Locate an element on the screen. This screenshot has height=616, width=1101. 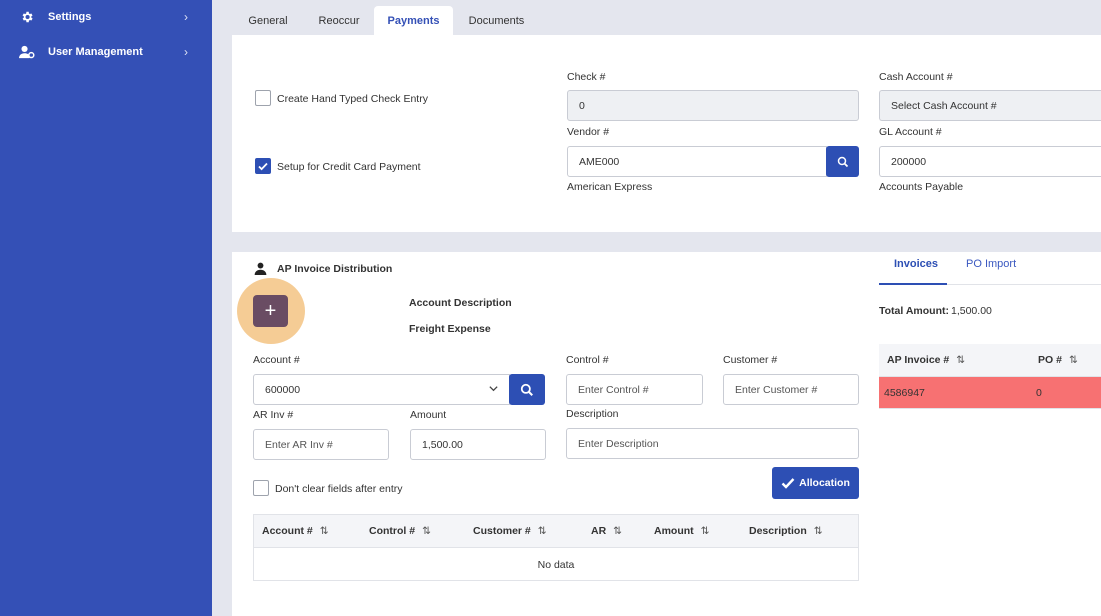
col-customer: Customer # ⇅ is located at coordinates (510, 531).